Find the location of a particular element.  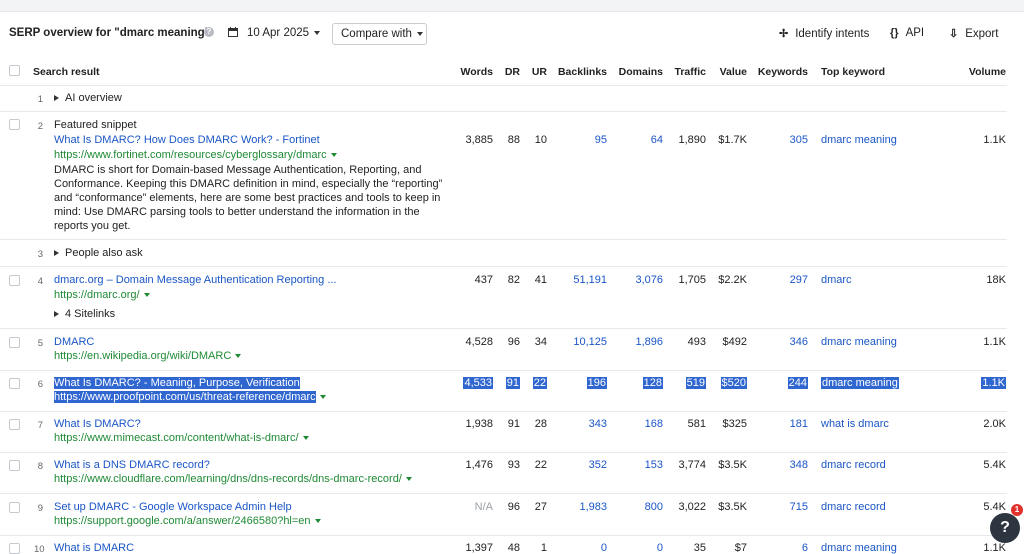

braces-icon: {} is located at coordinates (894, 33).